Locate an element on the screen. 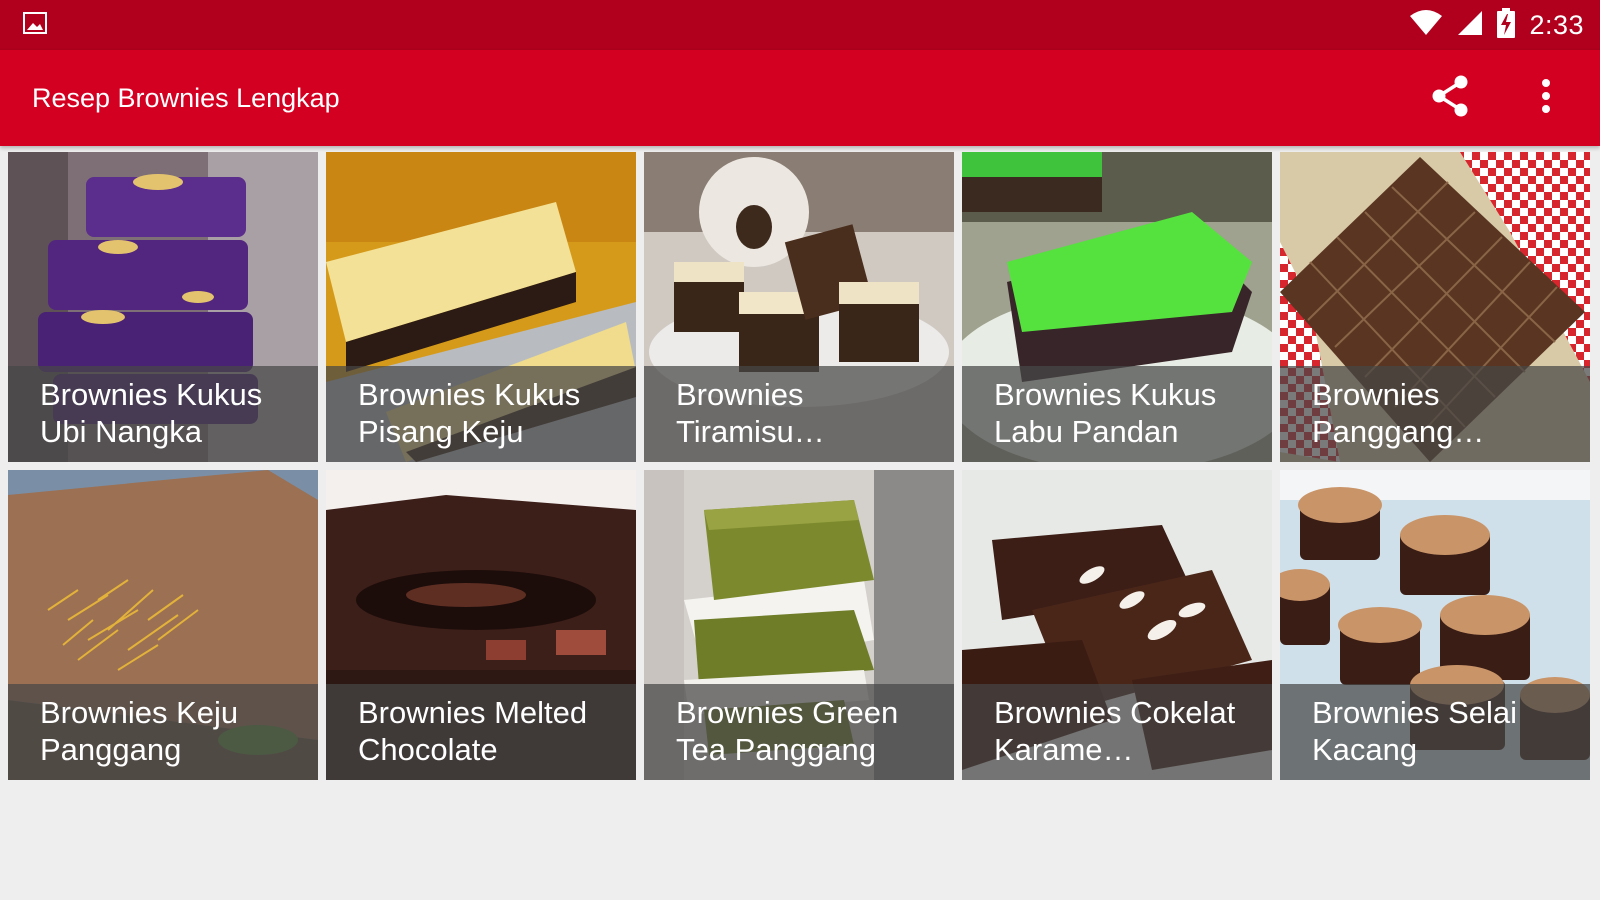 The width and height of the screenshot is (1600, 900). status-left is located at coordinates (35, 25).